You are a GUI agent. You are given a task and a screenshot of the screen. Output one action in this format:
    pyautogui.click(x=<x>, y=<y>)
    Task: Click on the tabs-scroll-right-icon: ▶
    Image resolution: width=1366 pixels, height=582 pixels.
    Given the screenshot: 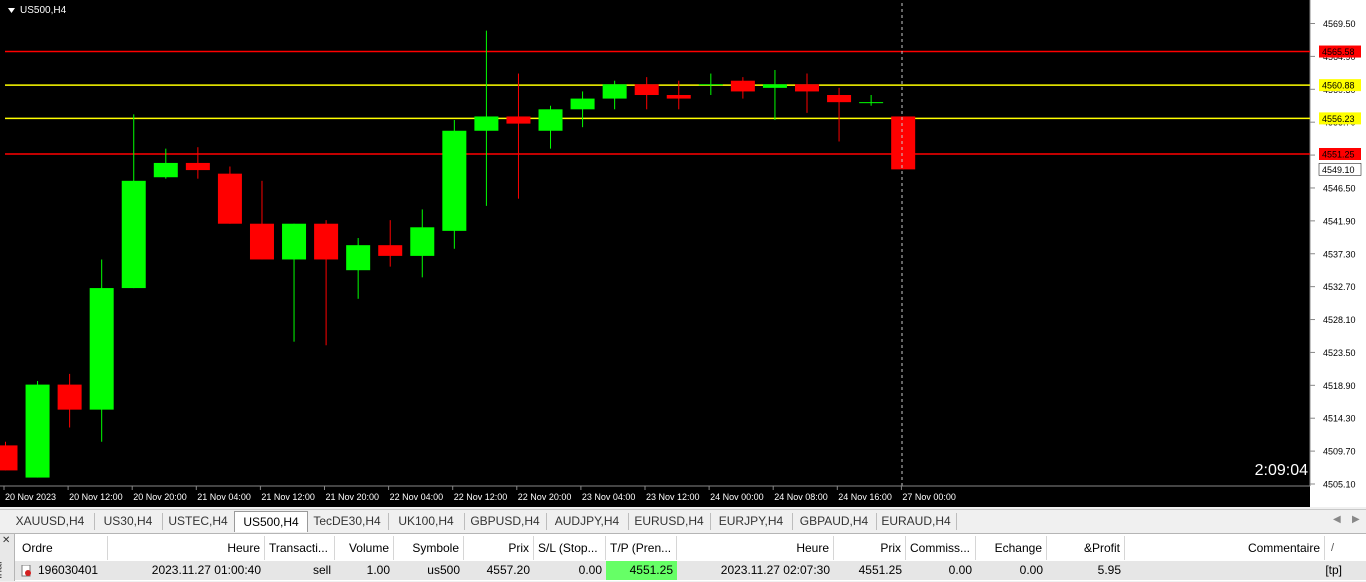 What is the action you would take?
    pyautogui.click(x=1356, y=519)
    